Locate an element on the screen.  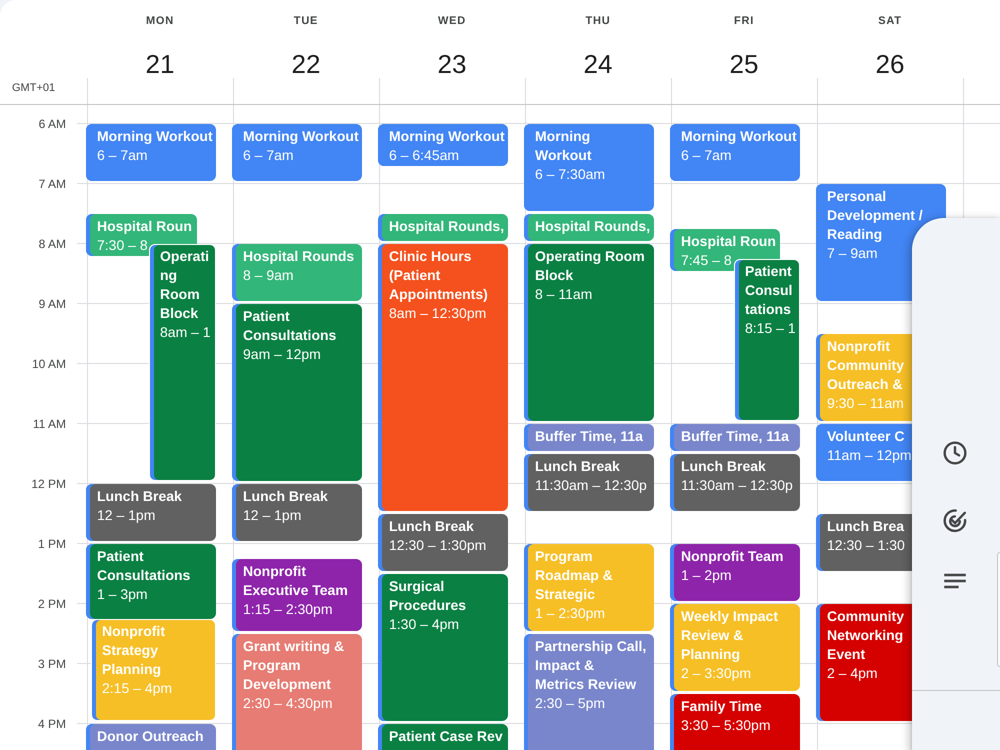
calendar-event: Grant writing & Program Development 2:30 – 4:30pm is located at coordinates (297, 692).